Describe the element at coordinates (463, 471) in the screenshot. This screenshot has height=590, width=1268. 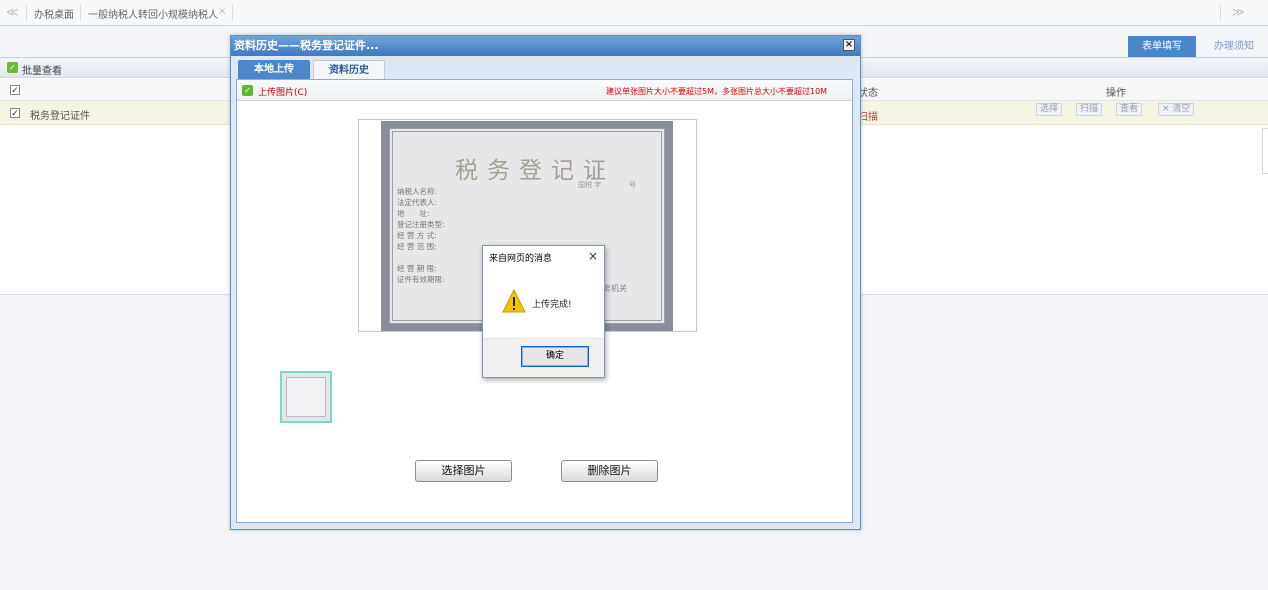
I see `select-image-button: 选择图片` at that location.